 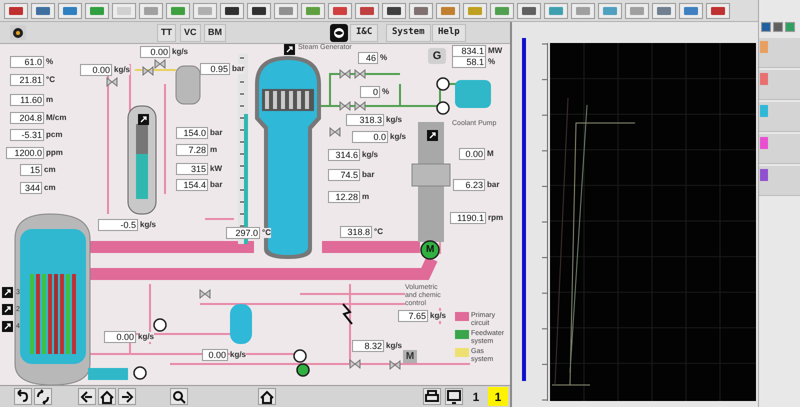 I want to click on back-arrow-icon, so click(x=87, y=396).